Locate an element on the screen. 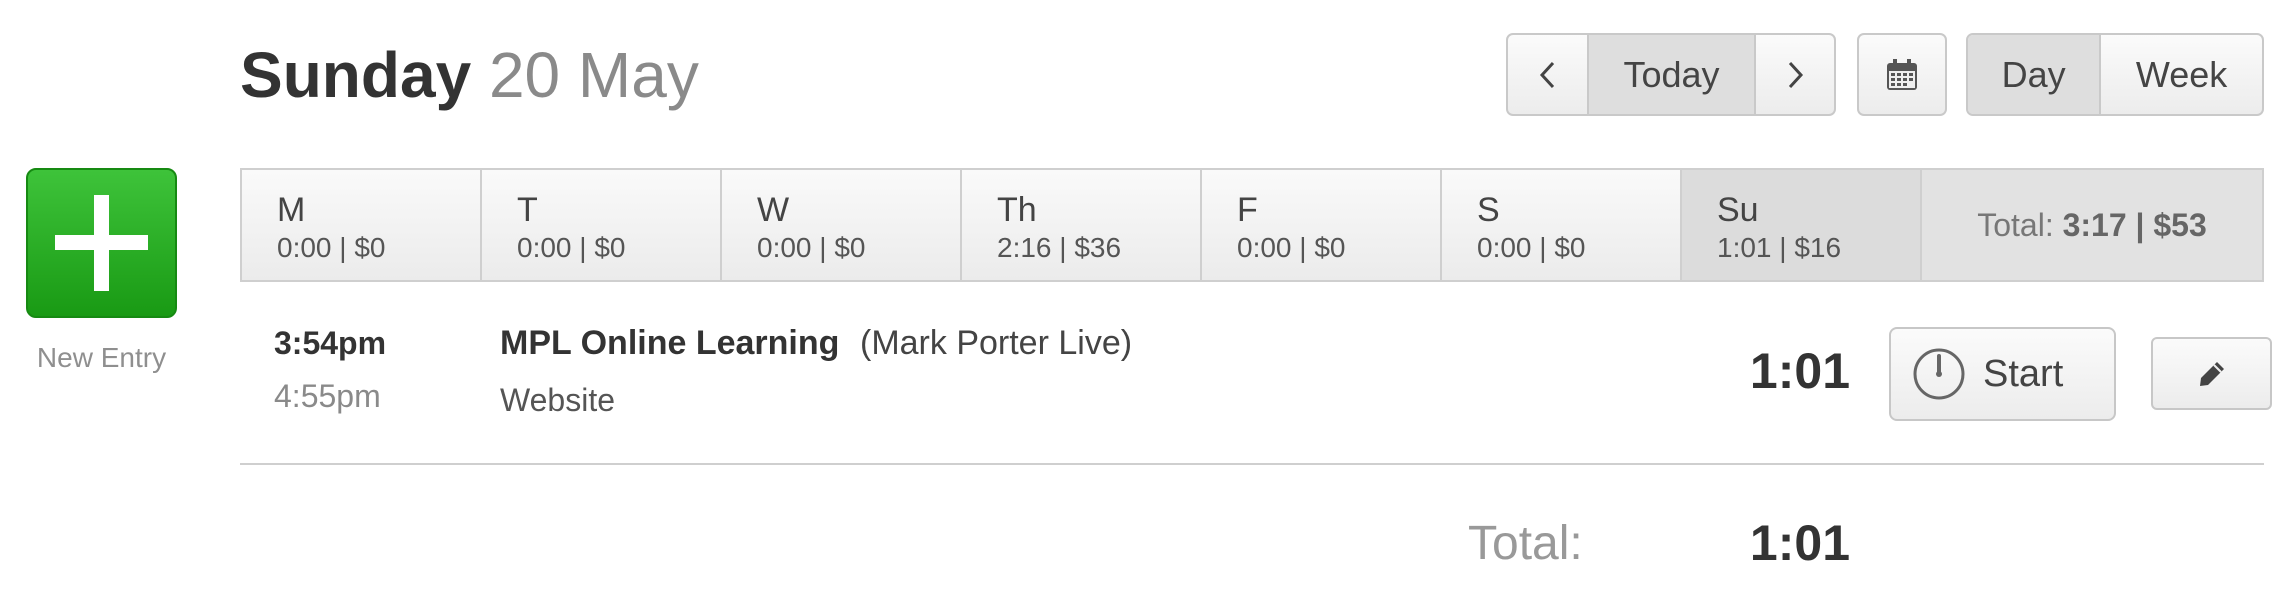 This screenshot has width=2292, height=595. entry-duration: 1:01 is located at coordinates (1799, 371).